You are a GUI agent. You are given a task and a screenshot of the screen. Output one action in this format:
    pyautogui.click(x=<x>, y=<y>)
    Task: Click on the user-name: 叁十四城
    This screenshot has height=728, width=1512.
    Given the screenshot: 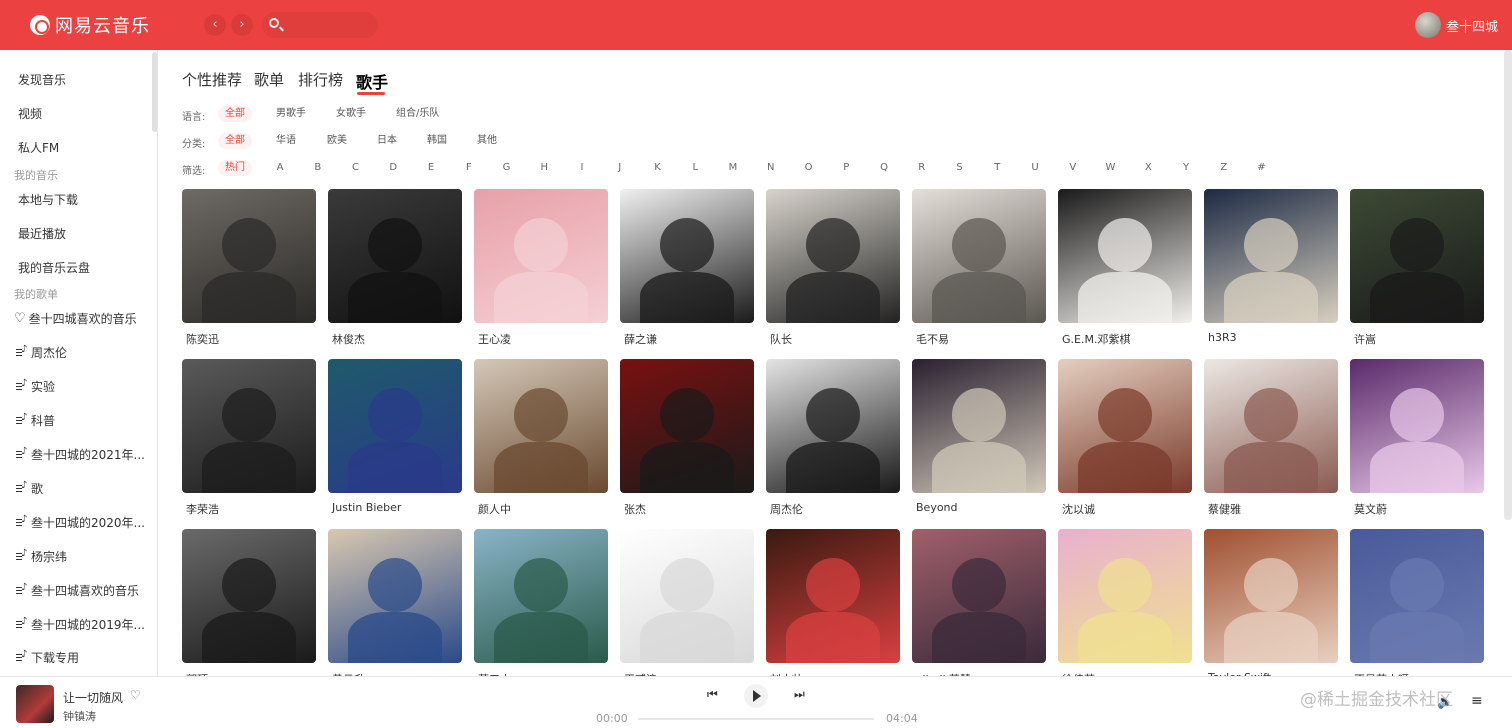 What is the action you would take?
    pyautogui.click(x=1472, y=25)
    